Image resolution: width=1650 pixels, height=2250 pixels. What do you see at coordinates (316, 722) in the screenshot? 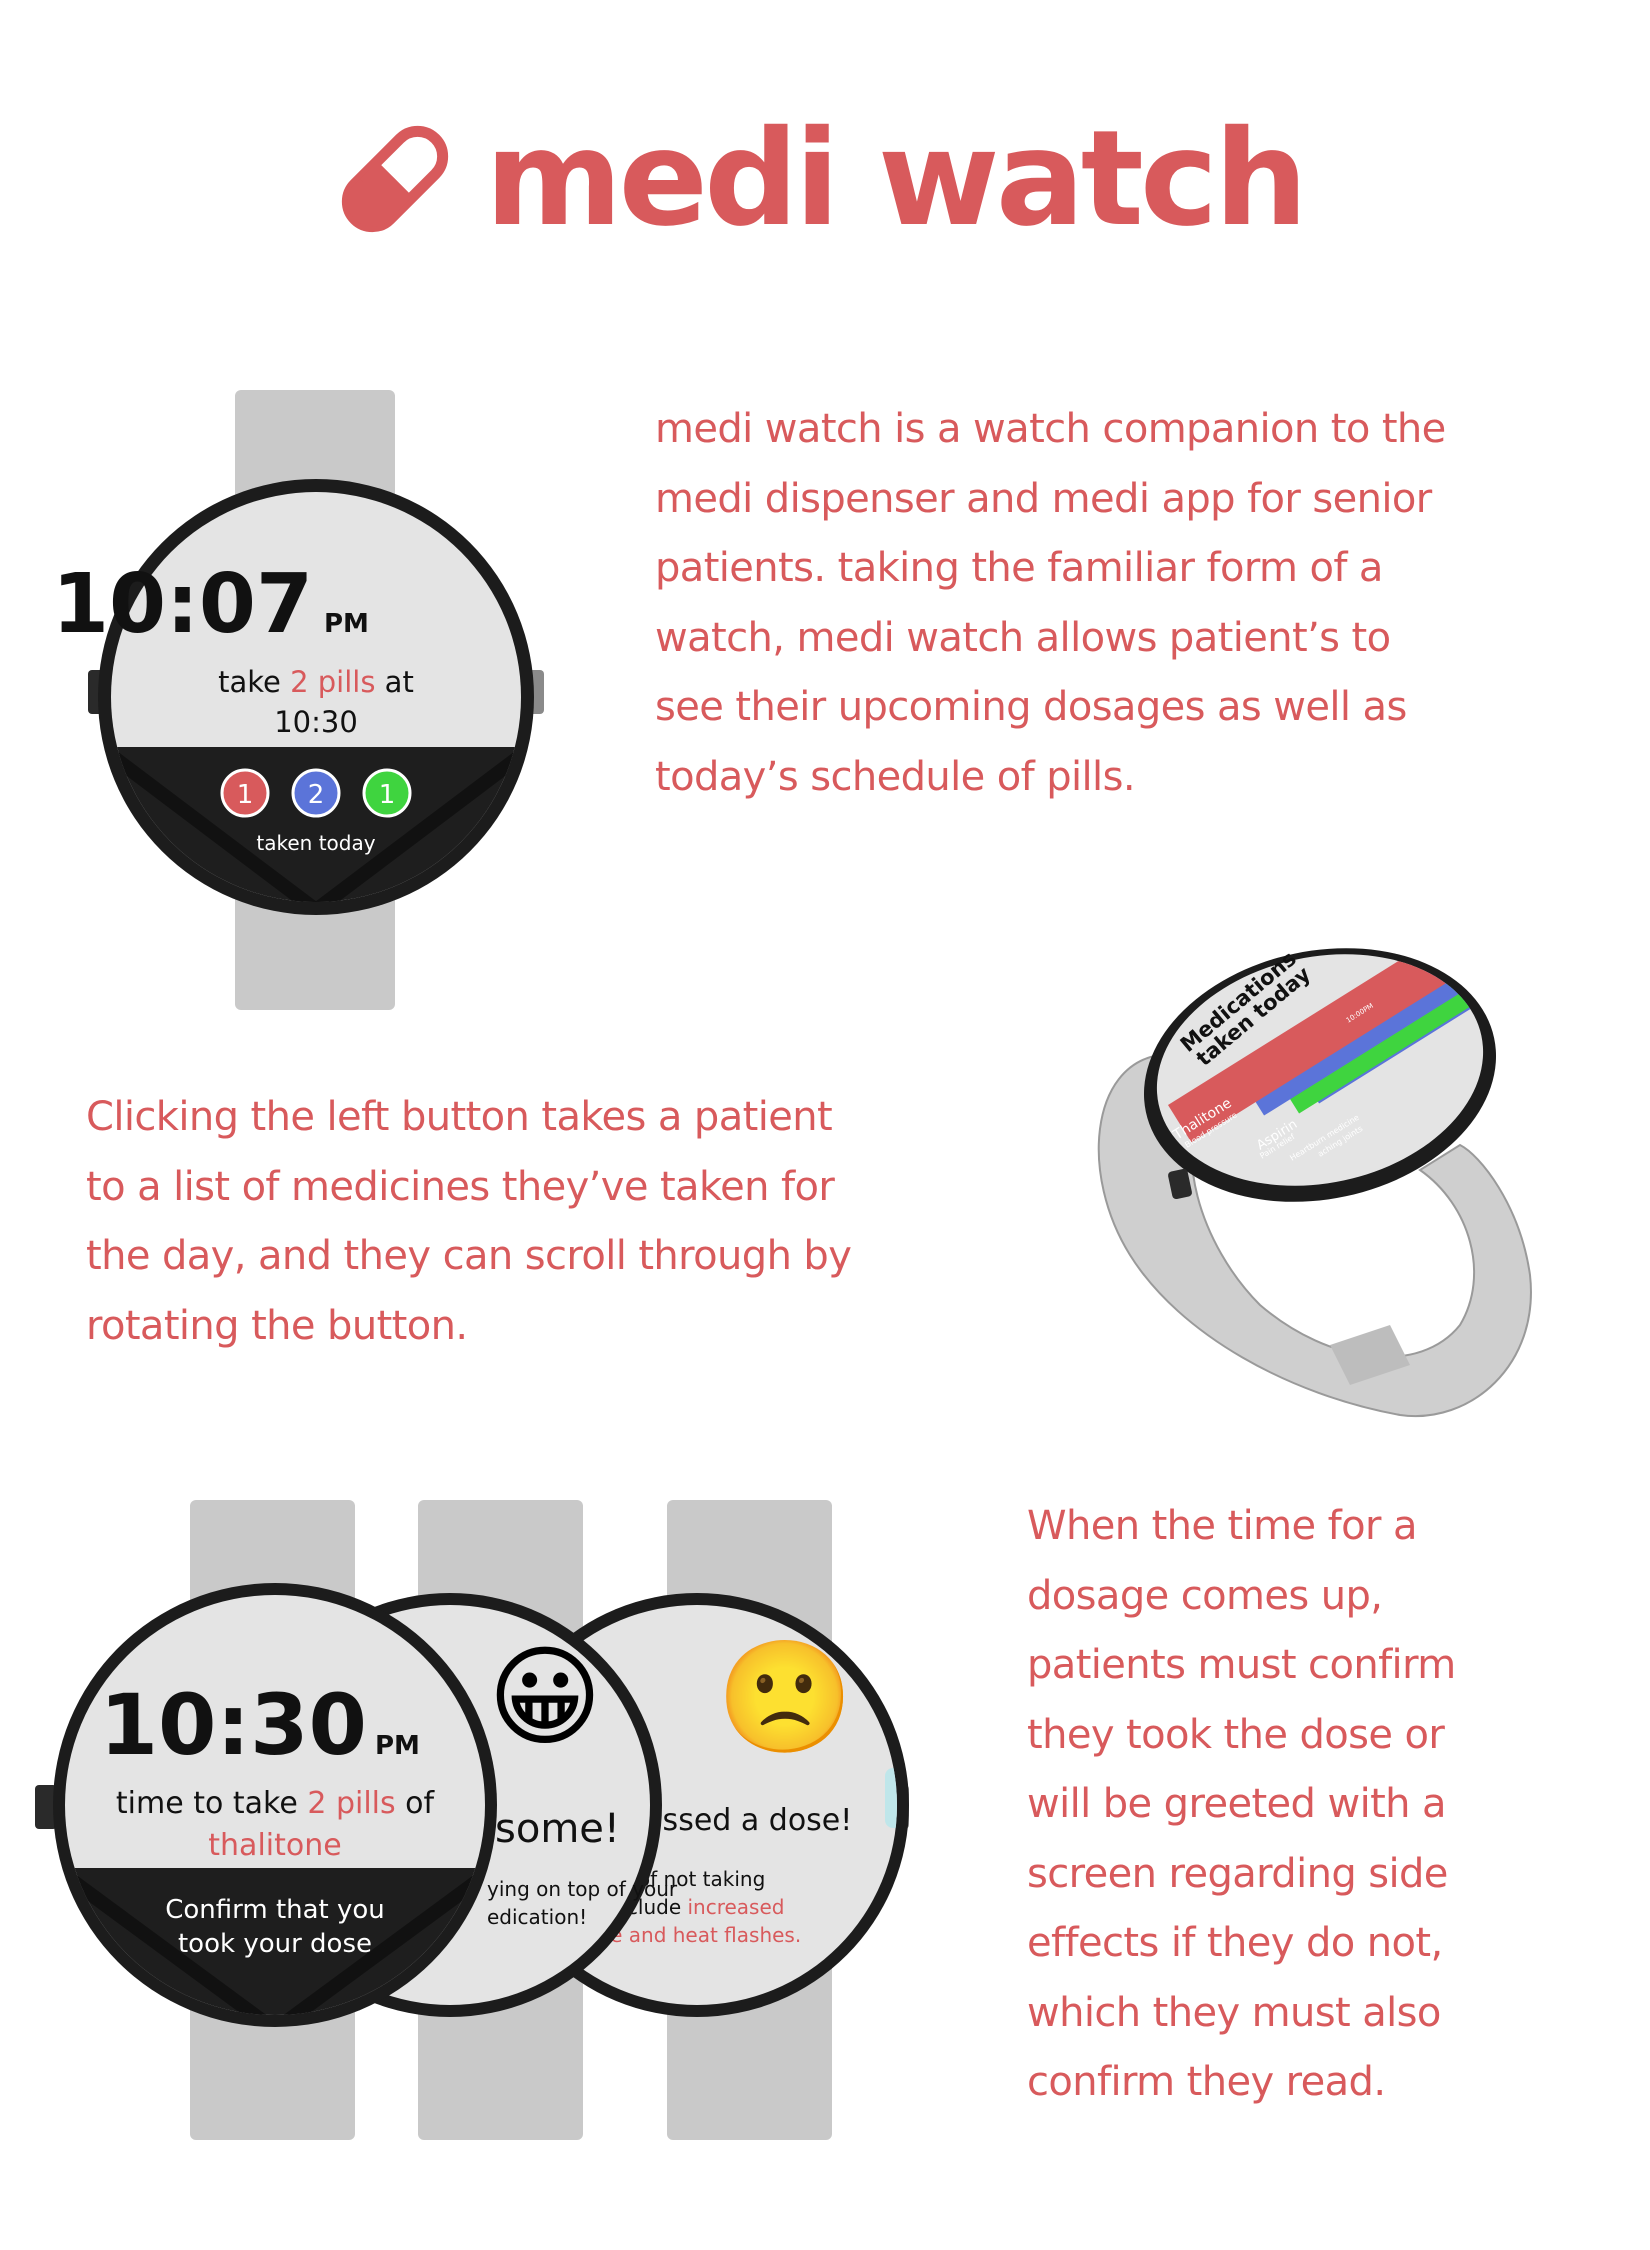
I see `watch-next-dose-time: 10:30` at bounding box center [316, 722].